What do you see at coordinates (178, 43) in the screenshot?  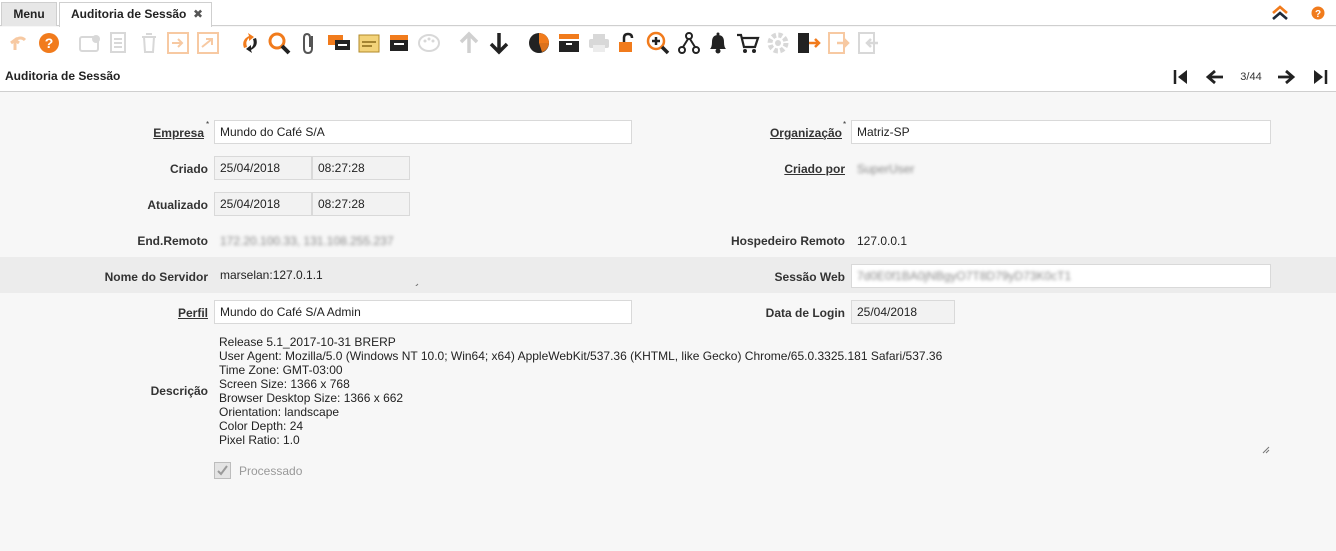 I see `save-icon` at bounding box center [178, 43].